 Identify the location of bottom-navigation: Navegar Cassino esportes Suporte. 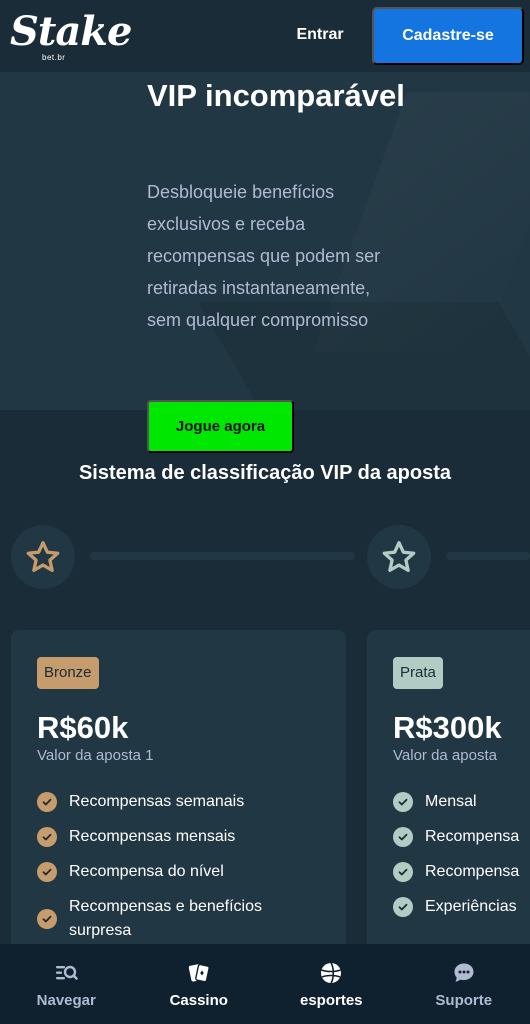
(265, 984).